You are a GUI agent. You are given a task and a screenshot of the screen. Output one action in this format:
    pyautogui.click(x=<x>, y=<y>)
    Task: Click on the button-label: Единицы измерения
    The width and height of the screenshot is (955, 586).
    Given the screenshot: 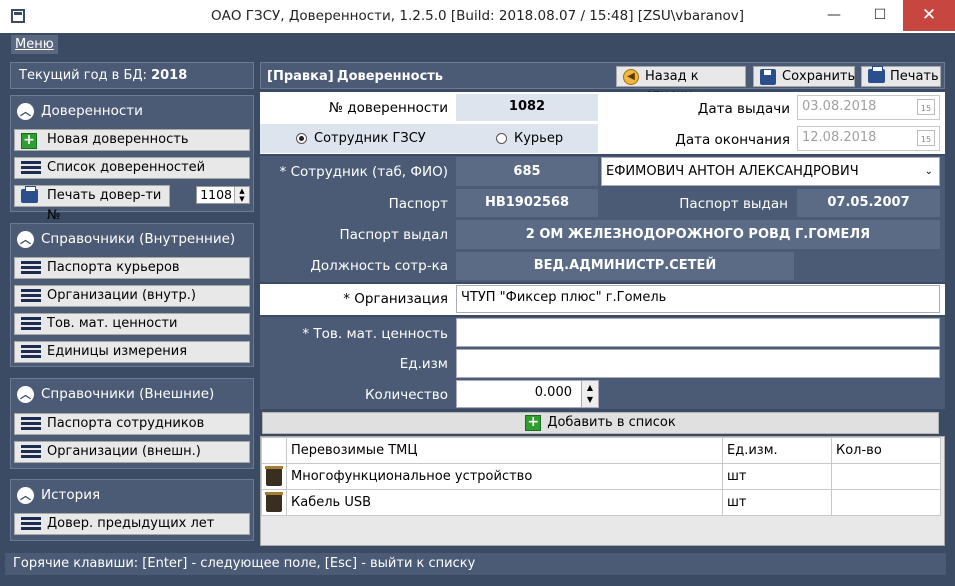 What is the action you would take?
    pyautogui.click(x=117, y=351)
    